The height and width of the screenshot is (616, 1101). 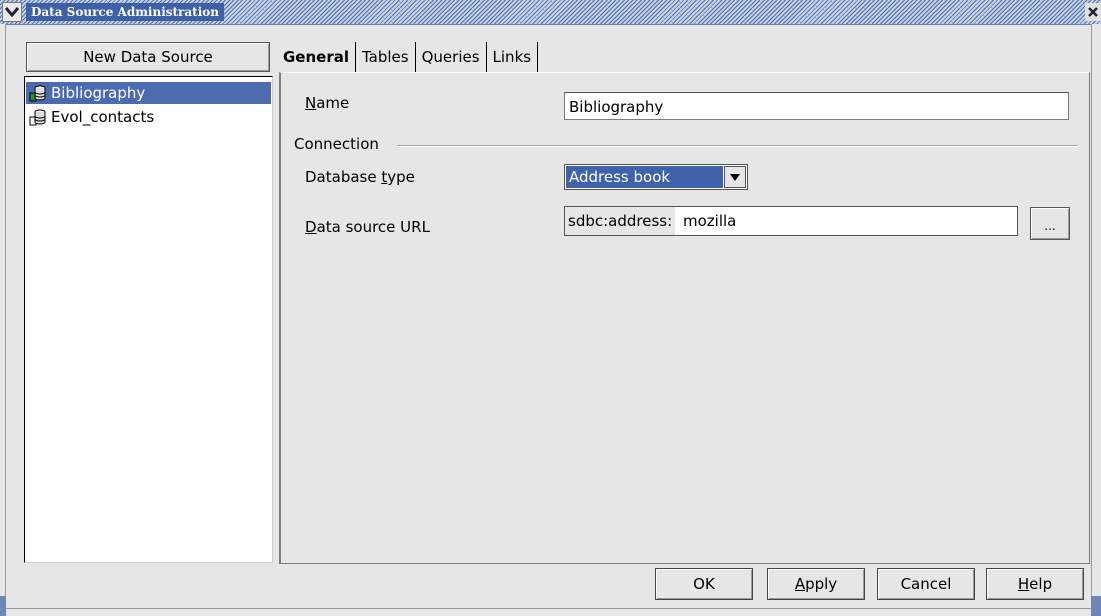 I want to click on tab-general-label: General, so click(x=316, y=57).